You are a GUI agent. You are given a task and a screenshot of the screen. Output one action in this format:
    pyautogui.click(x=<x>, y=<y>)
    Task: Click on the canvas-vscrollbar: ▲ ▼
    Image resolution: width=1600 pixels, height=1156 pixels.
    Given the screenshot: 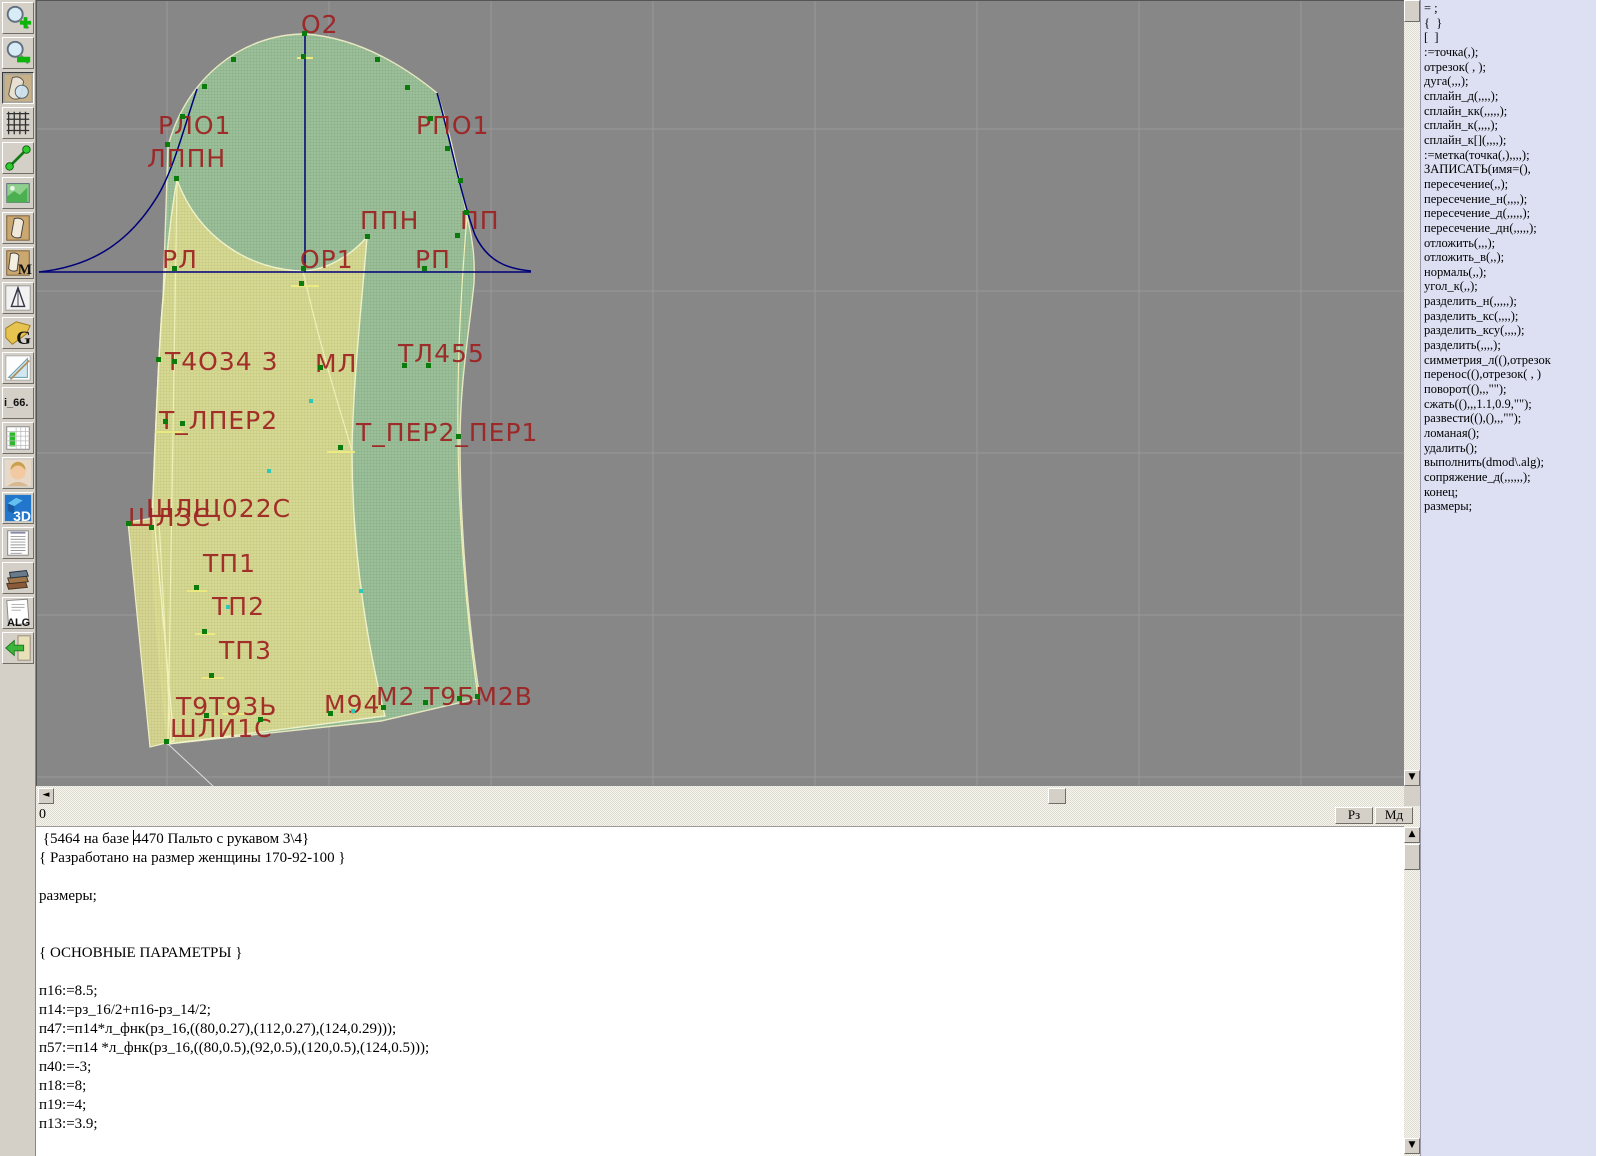 What is the action you would take?
    pyautogui.click(x=1412, y=393)
    